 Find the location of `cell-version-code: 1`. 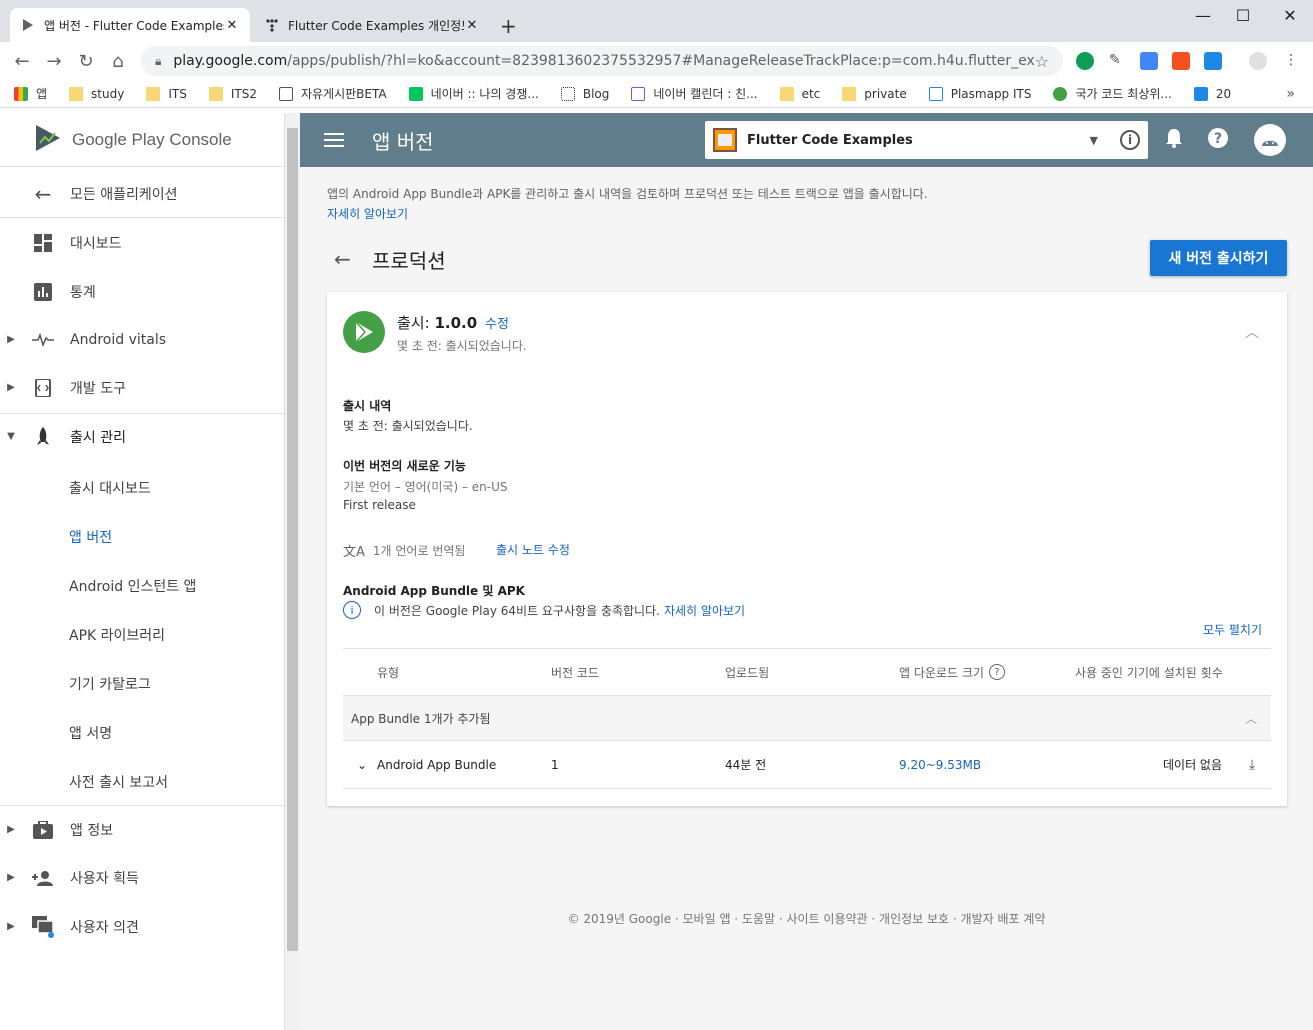

cell-version-code: 1 is located at coordinates (555, 764).